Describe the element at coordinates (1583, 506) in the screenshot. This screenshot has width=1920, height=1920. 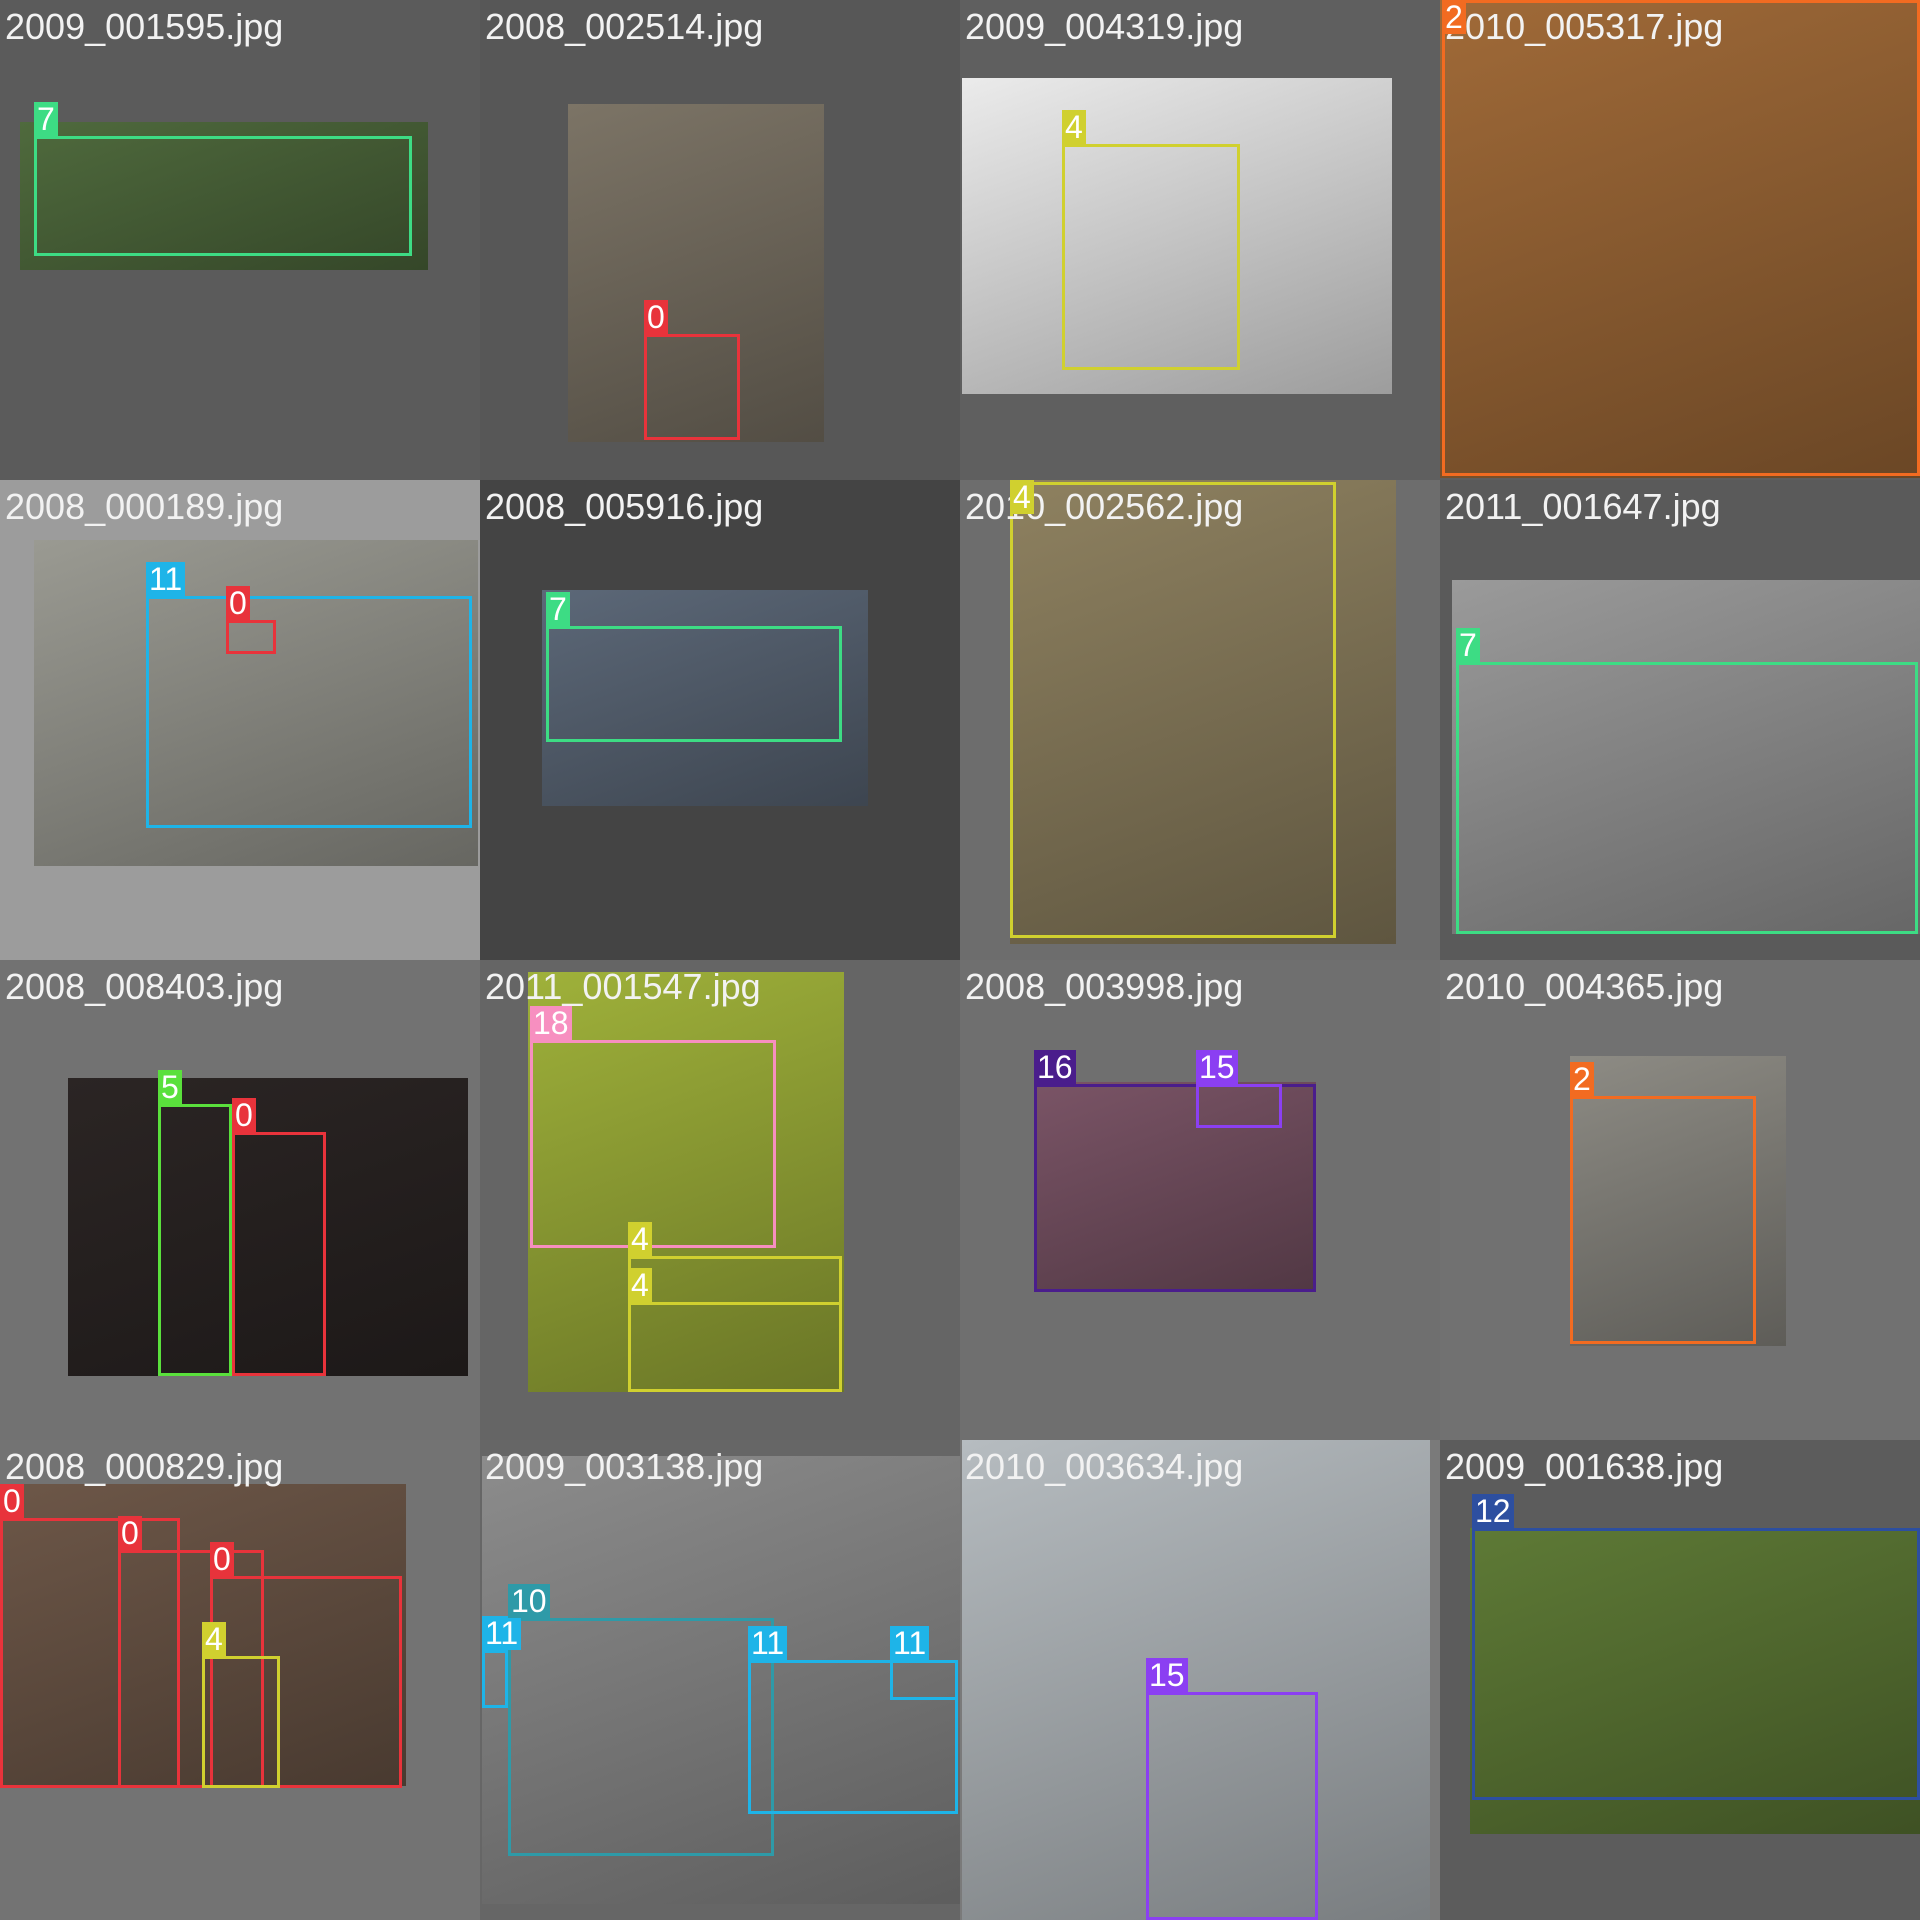
I see `tile-filename: 2011_001647.jpg` at that location.